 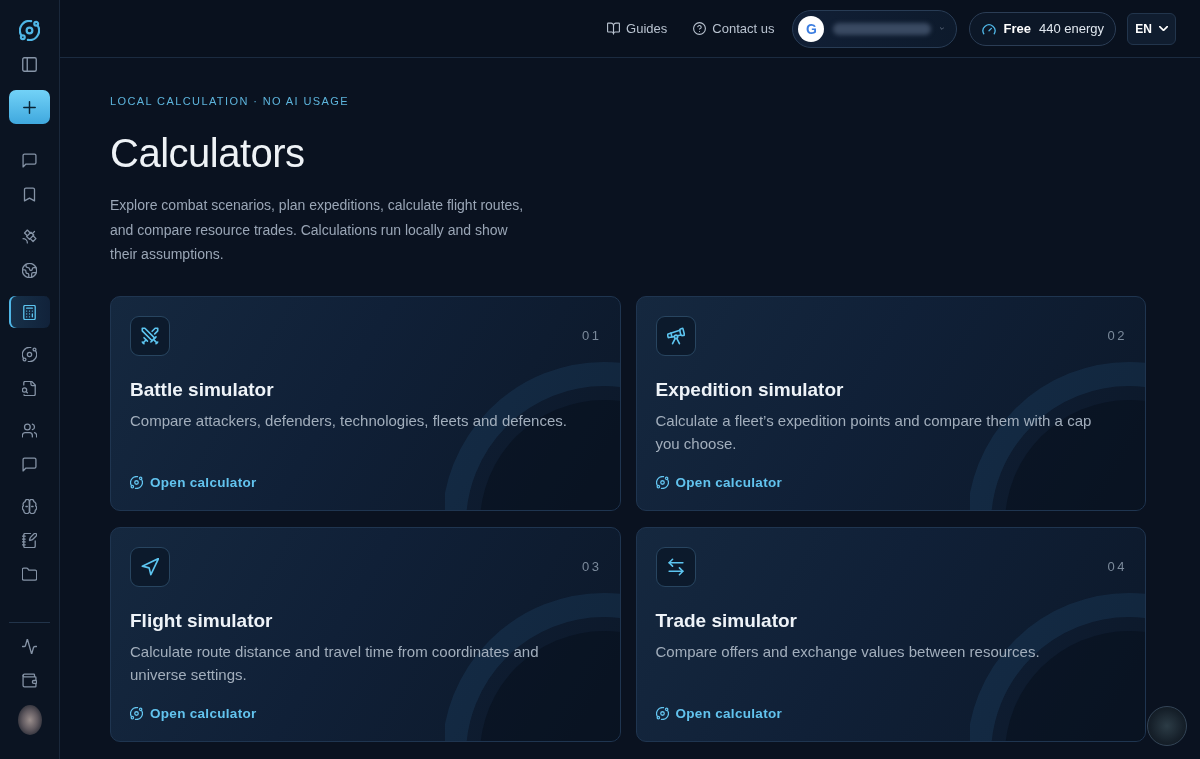 I want to click on eyebrow-label: LOCAL CALCULATION · NO AI USAGE, so click(x=230, y=101).